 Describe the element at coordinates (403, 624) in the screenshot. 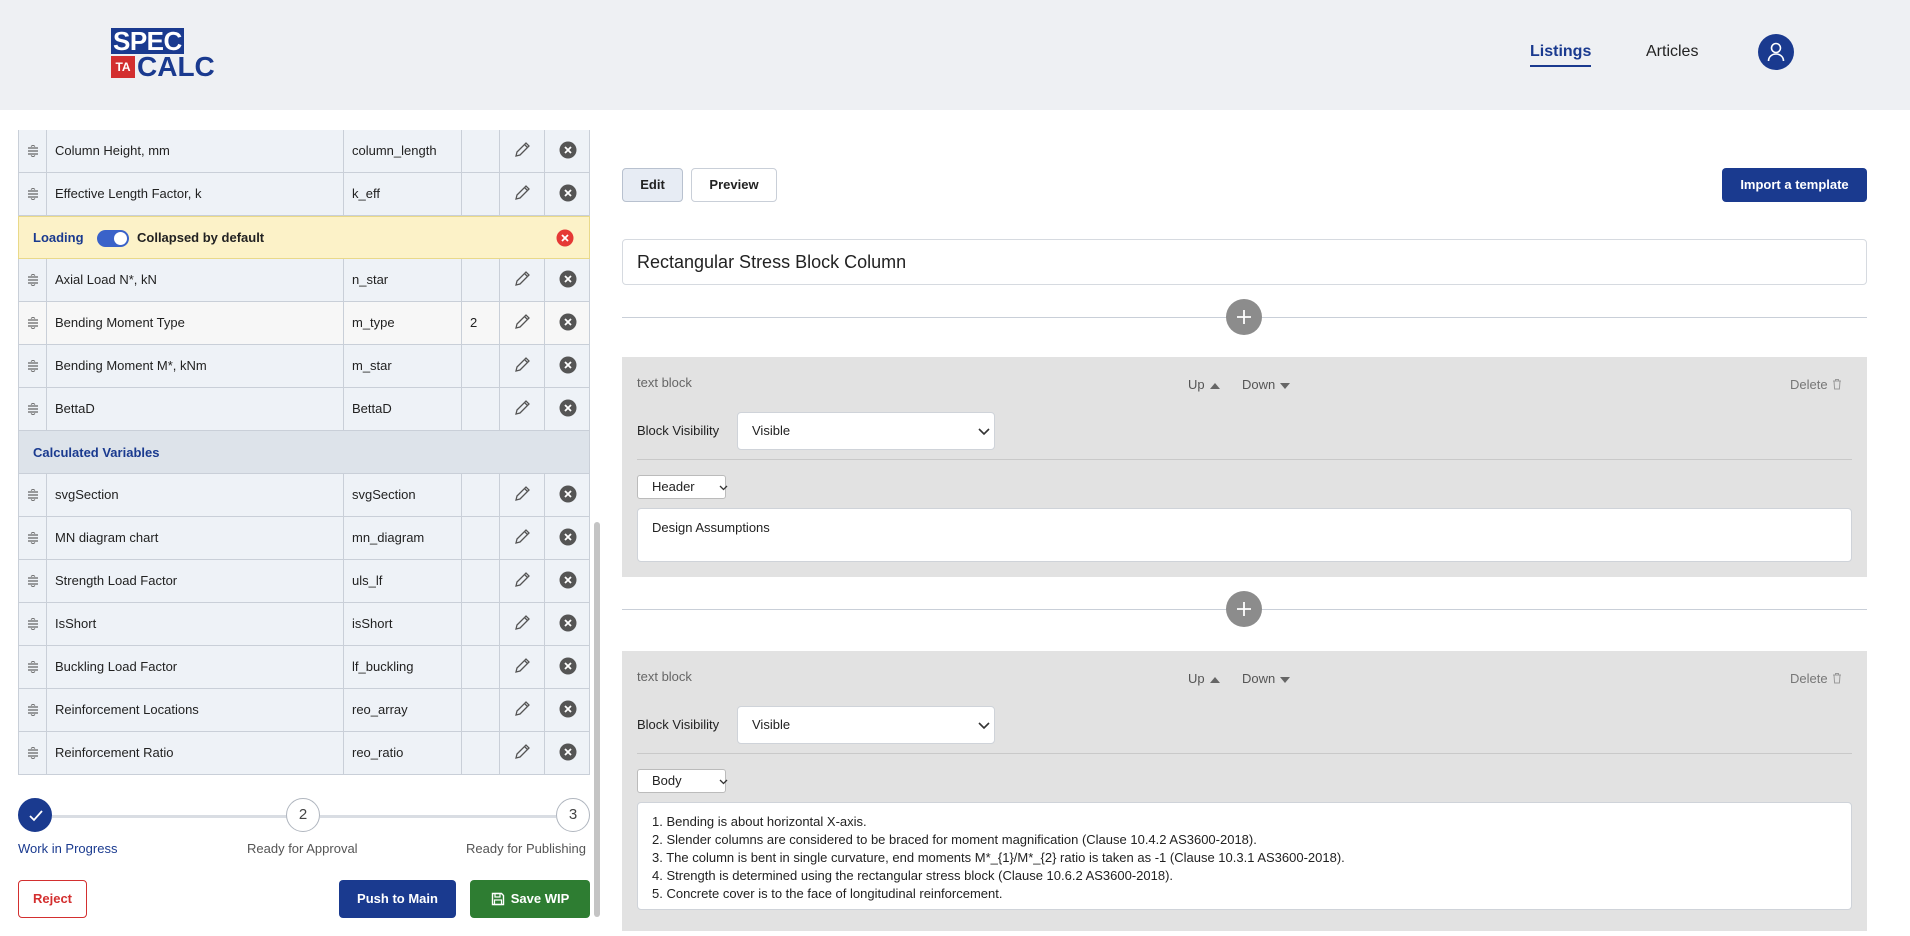

I see `variable-code: isShort` at that location.